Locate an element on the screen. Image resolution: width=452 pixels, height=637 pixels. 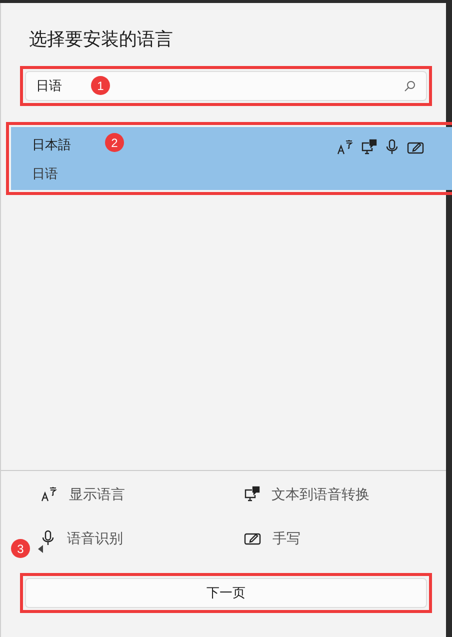
feature-label: 语音识别 is located at coordinates (95, 538).